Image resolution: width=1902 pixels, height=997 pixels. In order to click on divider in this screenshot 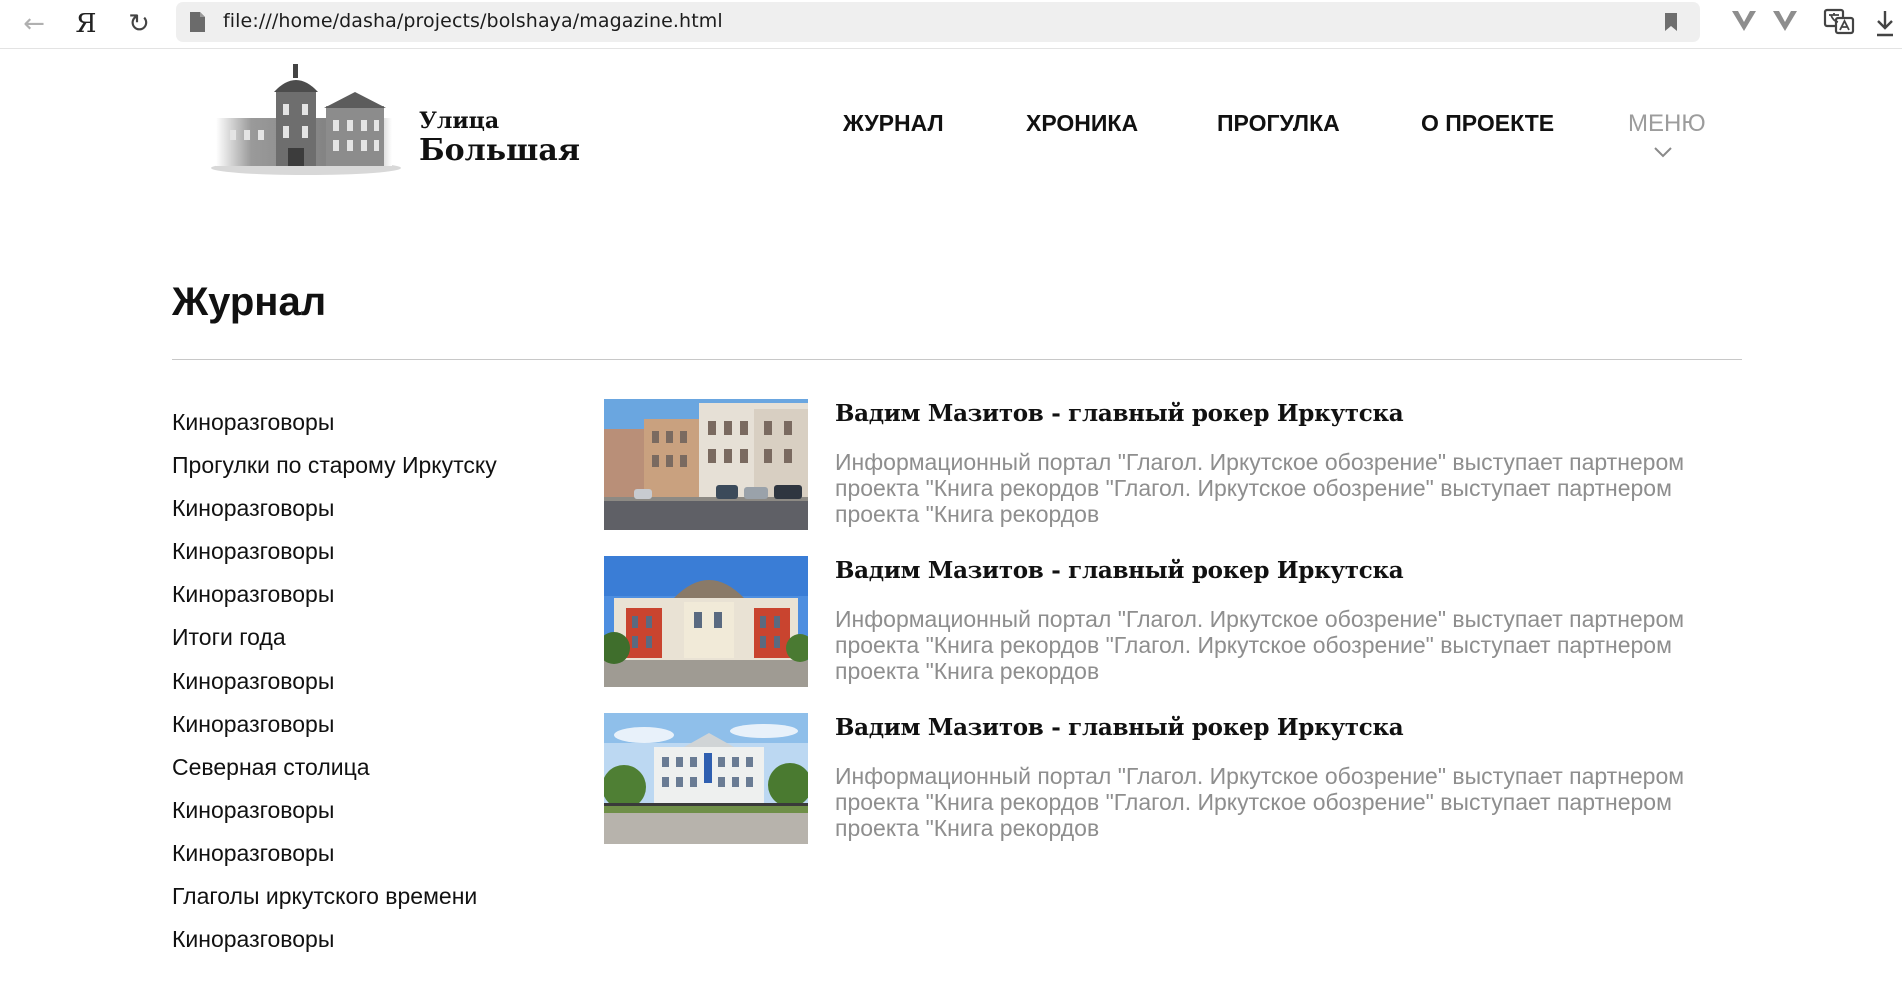, I will do `click(957, 359)`.